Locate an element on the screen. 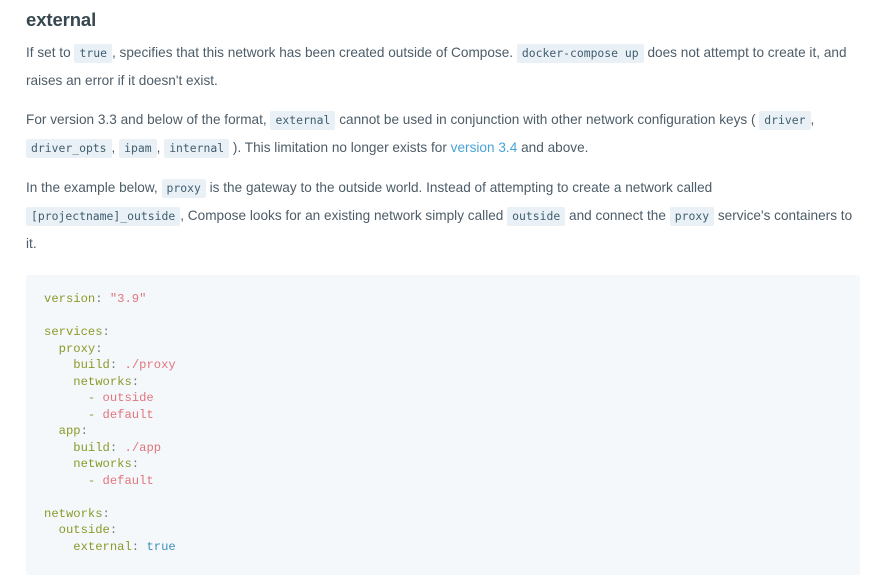 This screenshot has width=880, height=575. code-line: build: ./app is located at coordinates (452, 448).